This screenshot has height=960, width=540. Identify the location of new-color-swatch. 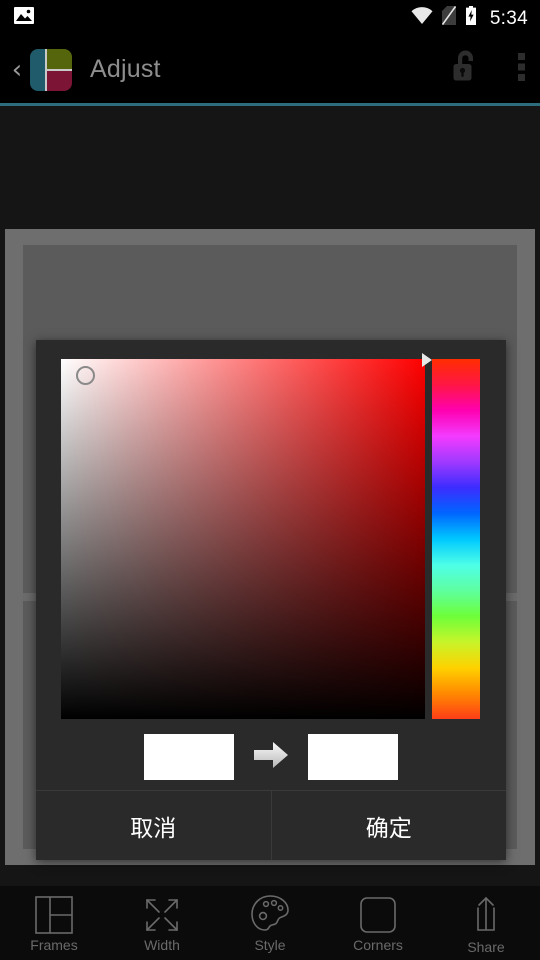
(353, 757).